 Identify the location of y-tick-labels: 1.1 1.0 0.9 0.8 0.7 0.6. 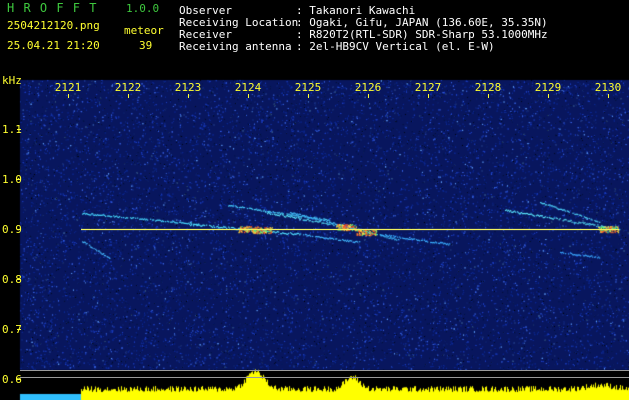
(12, 254).